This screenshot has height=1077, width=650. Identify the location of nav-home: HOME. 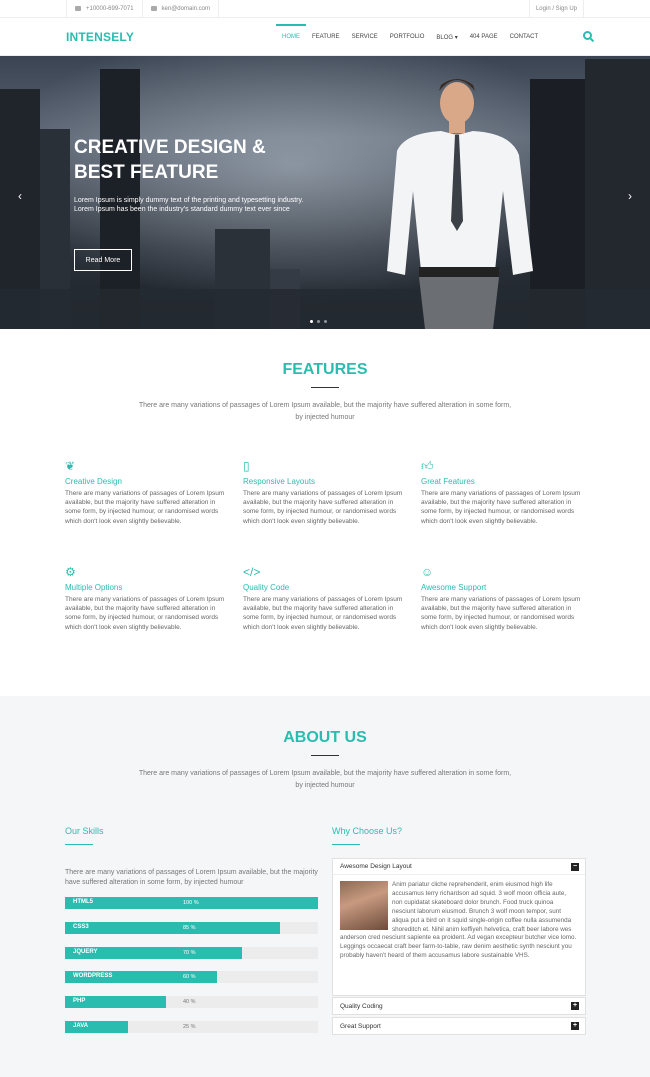
(291, 37).